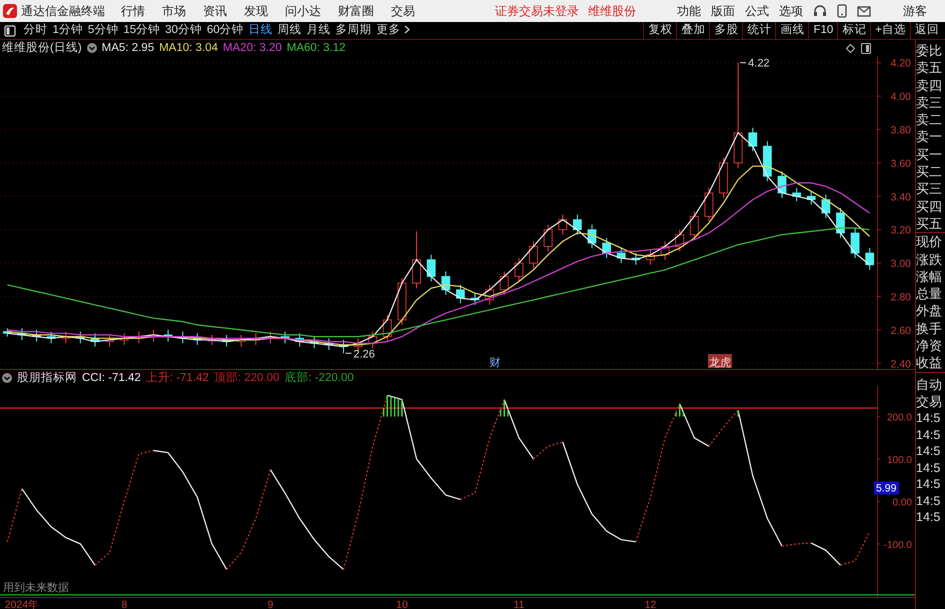 This screenshot has height=609, width=945. I want to click on date-label: 12, so click(650, 604).